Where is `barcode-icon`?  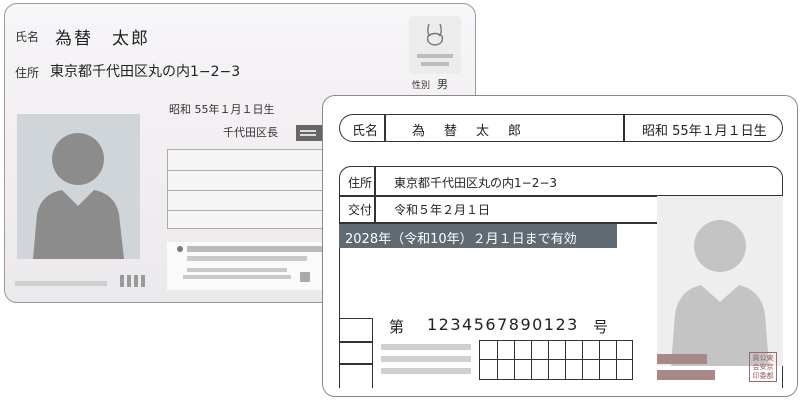
barcode-icon is located at coordinates (133, 281).